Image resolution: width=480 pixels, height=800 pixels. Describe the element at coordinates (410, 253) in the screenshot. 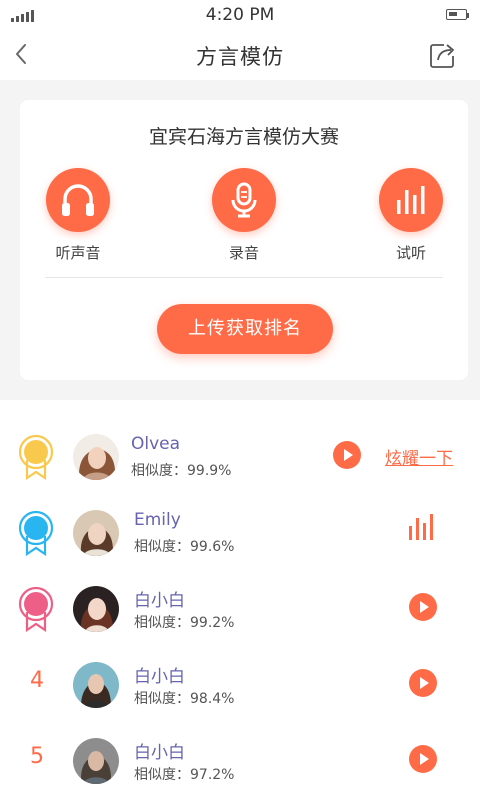

I see `preview-label: 试听` at that location.